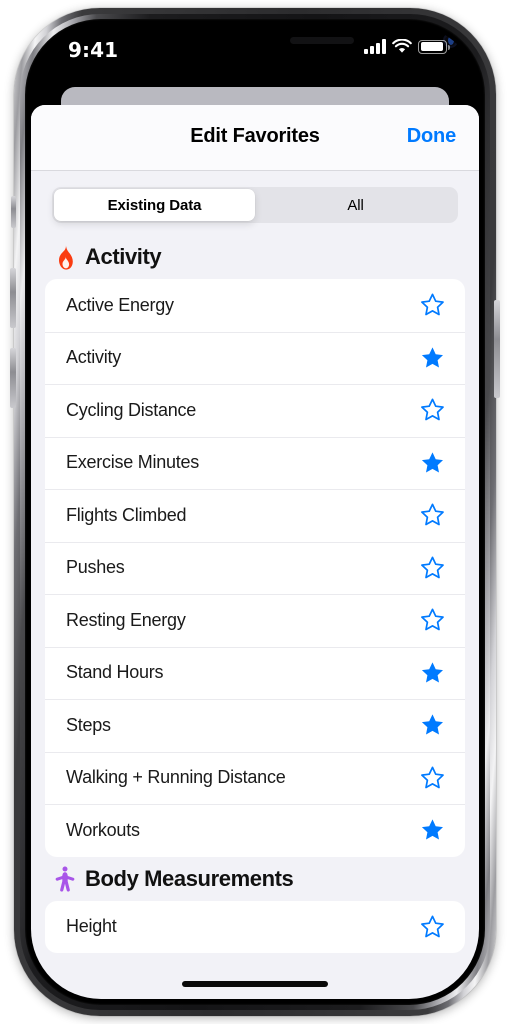  What do you see at coordinates (322, 40) in the screenshot?
I see `earpiece-speaker-icon` at bounding box center [322, 40].